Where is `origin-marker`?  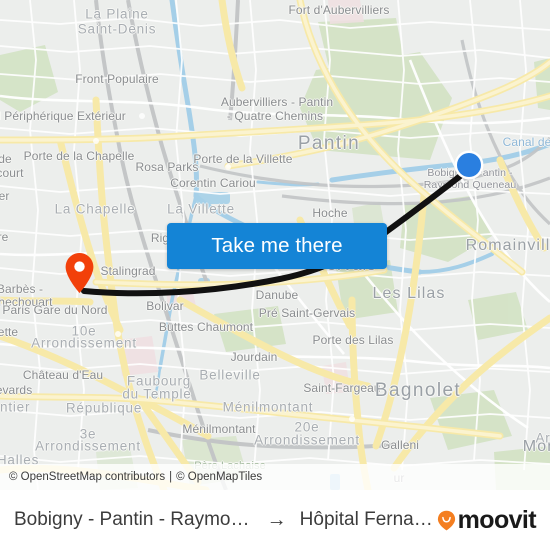
origin-marker is located at coordinates (469, 165).